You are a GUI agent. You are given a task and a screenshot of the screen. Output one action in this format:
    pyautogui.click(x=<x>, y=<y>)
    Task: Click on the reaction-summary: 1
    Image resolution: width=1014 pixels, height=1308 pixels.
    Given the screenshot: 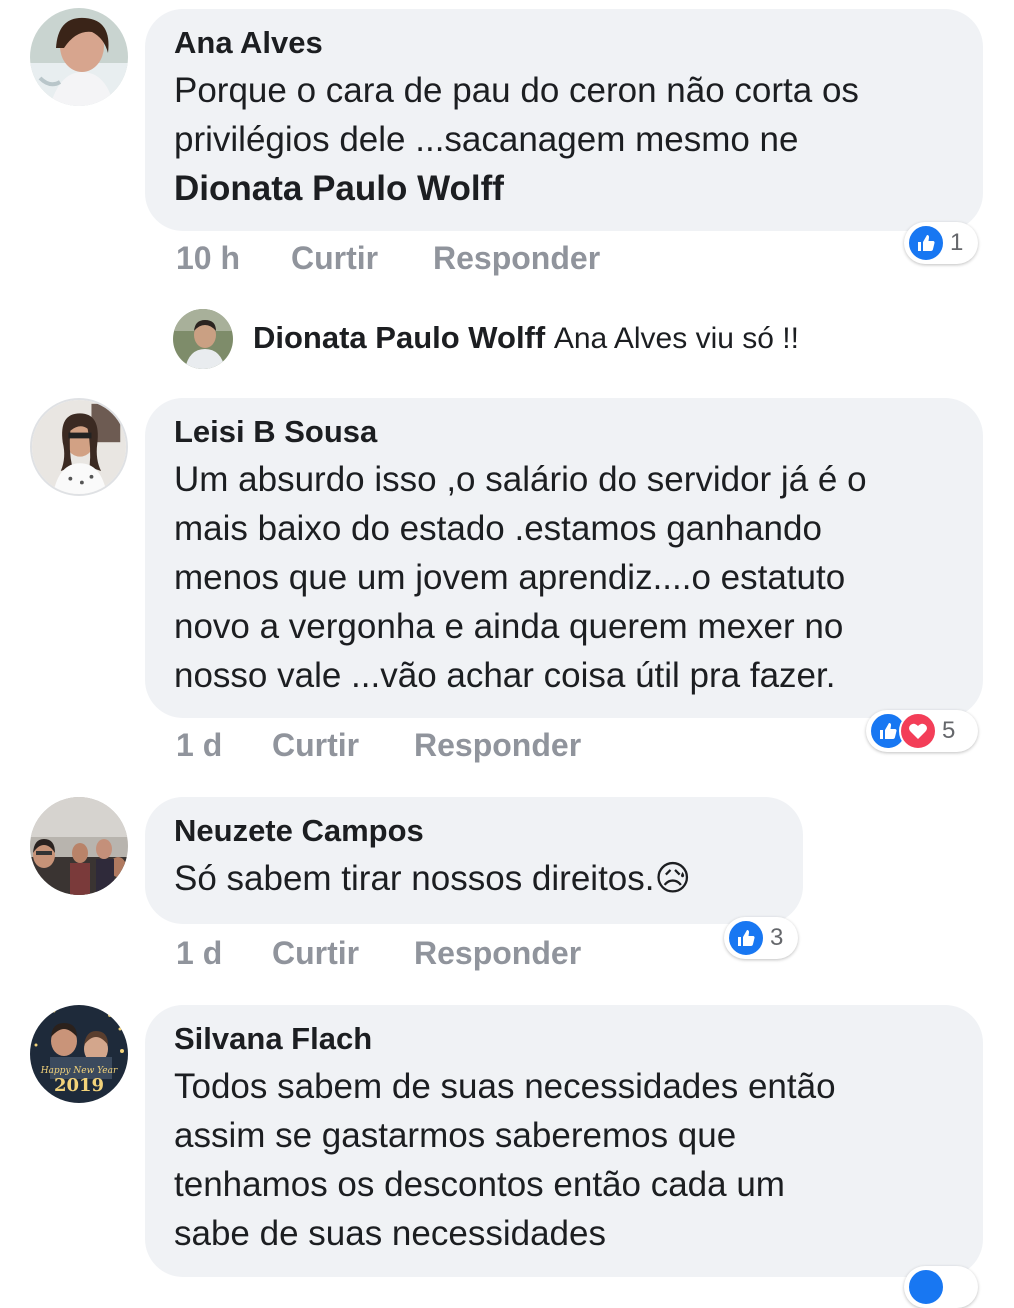 What is the action you would take?
    pyautogui.click(x=941, y=243)
    